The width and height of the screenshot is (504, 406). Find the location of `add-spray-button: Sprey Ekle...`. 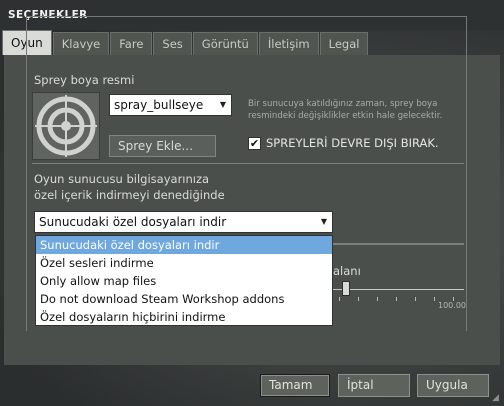

add-spray-button: Sprey Ekle... is located at coordinates (162, 146).